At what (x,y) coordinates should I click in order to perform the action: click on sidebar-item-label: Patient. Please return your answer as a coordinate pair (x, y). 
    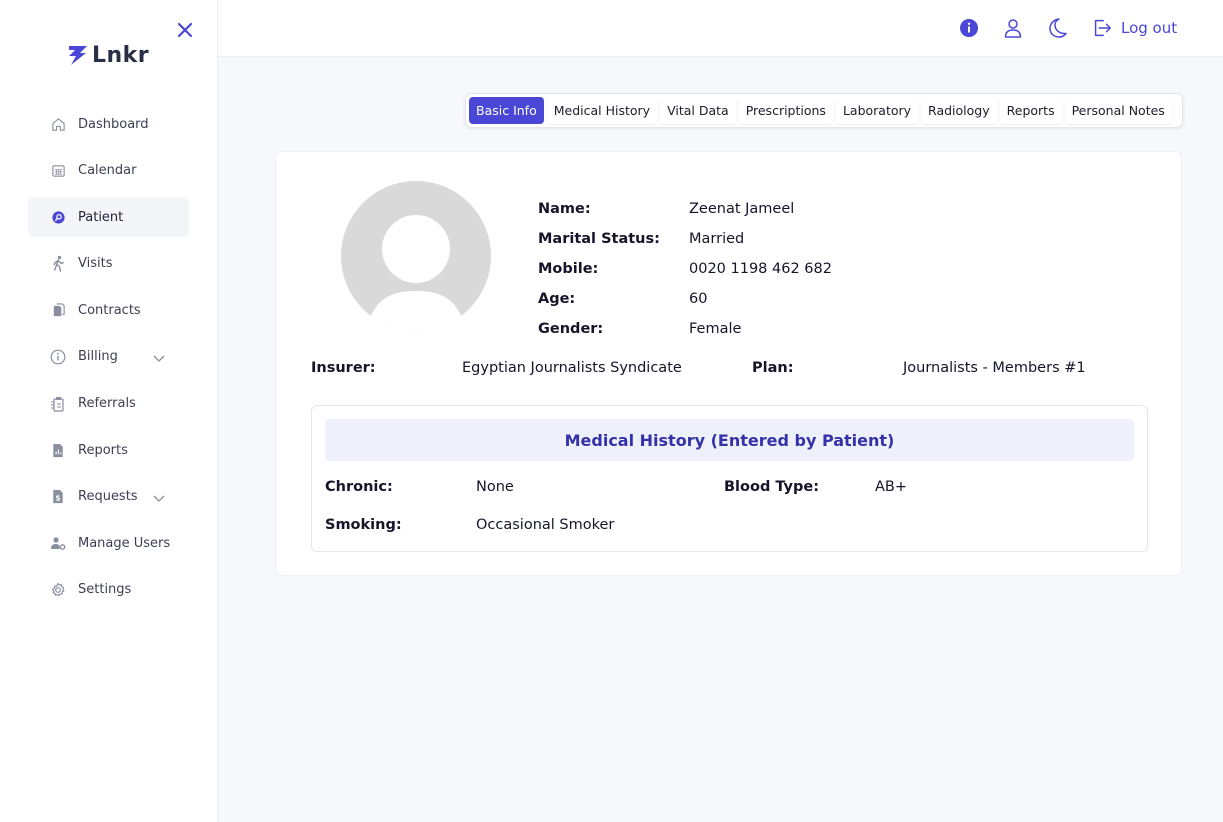
    Looking at the image, I should click on (101, 217).